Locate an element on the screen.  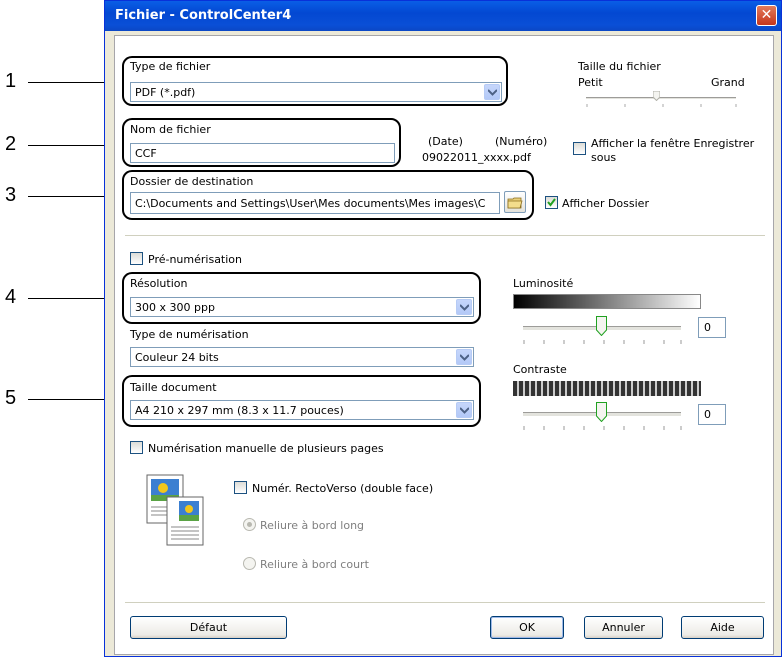
duplex-label: Numér. RectoVerso (double face) is located at coordinates (343, 488).